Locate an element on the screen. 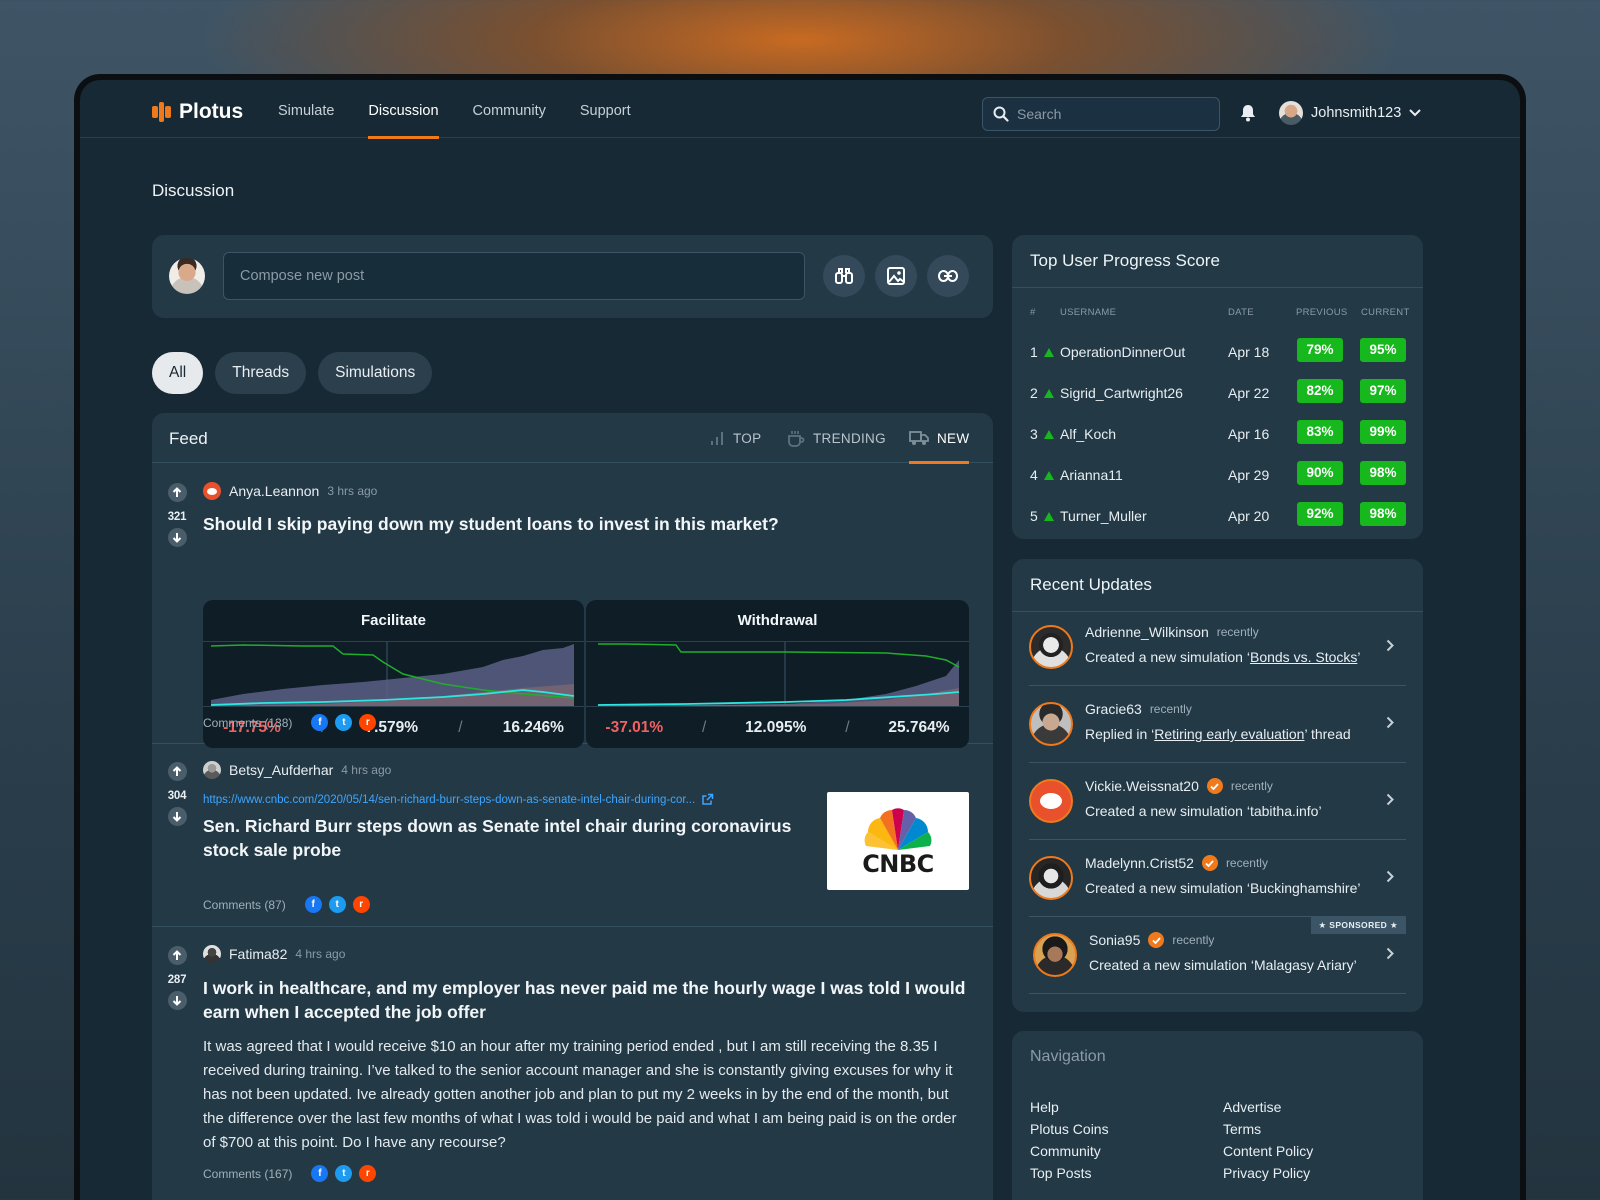  nav-support: Support is located at coordinates (605, 109).